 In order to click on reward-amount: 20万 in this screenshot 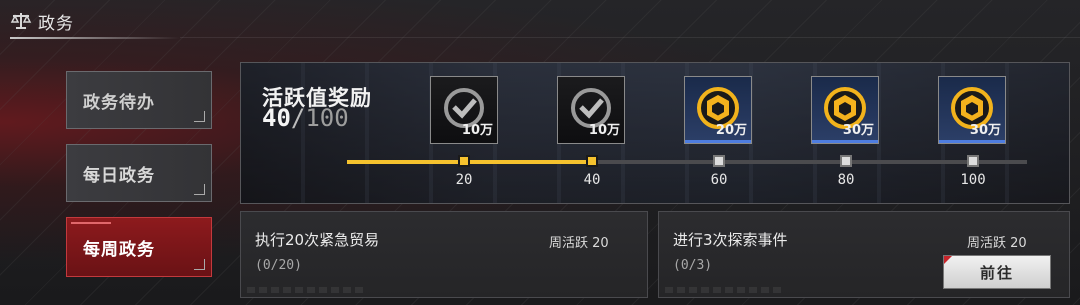, I will do `click(731, 130)`.